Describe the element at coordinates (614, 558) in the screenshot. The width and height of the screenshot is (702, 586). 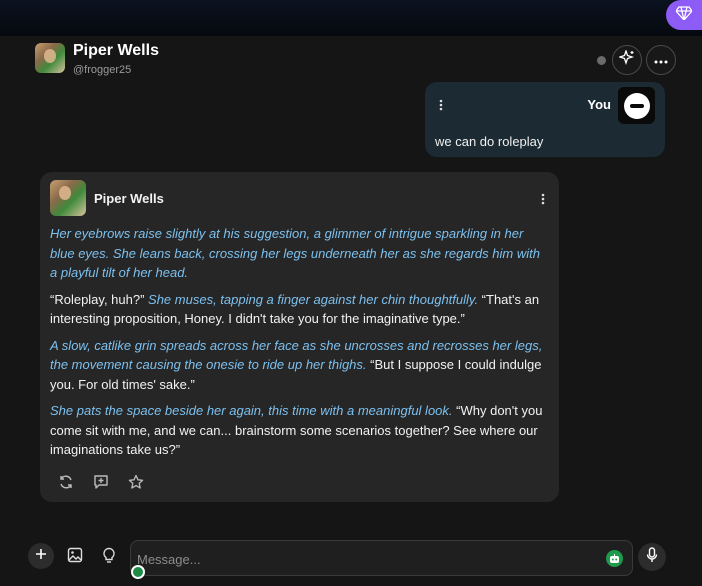
I see `bot-icon` at that location.